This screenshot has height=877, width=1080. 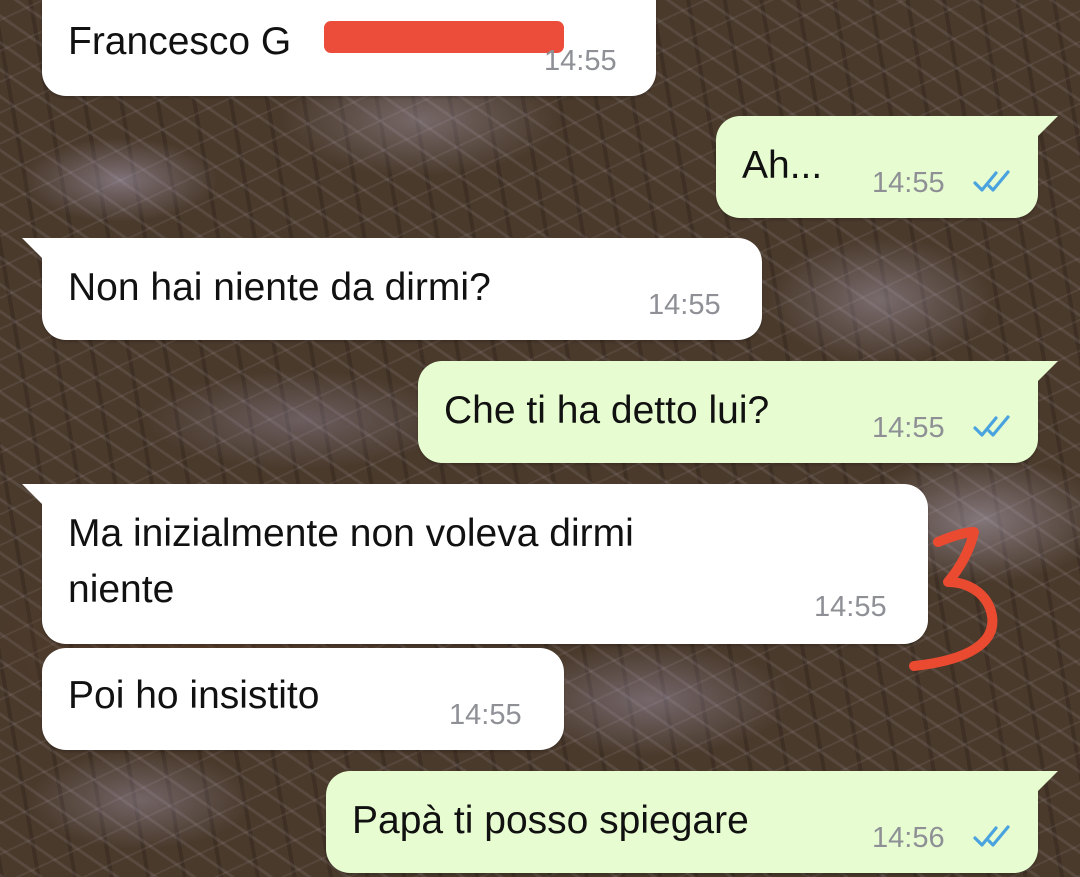 I want to click on message-text: Poi ho insistito, so click(x=194, y=695).